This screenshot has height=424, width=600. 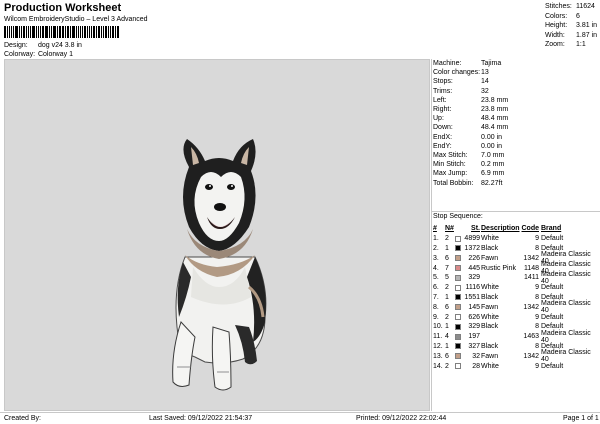 What do you see at coordinates (531, 278) in the screenshot?
I see `thread-code: 1411` at bounding box center [531, 278].